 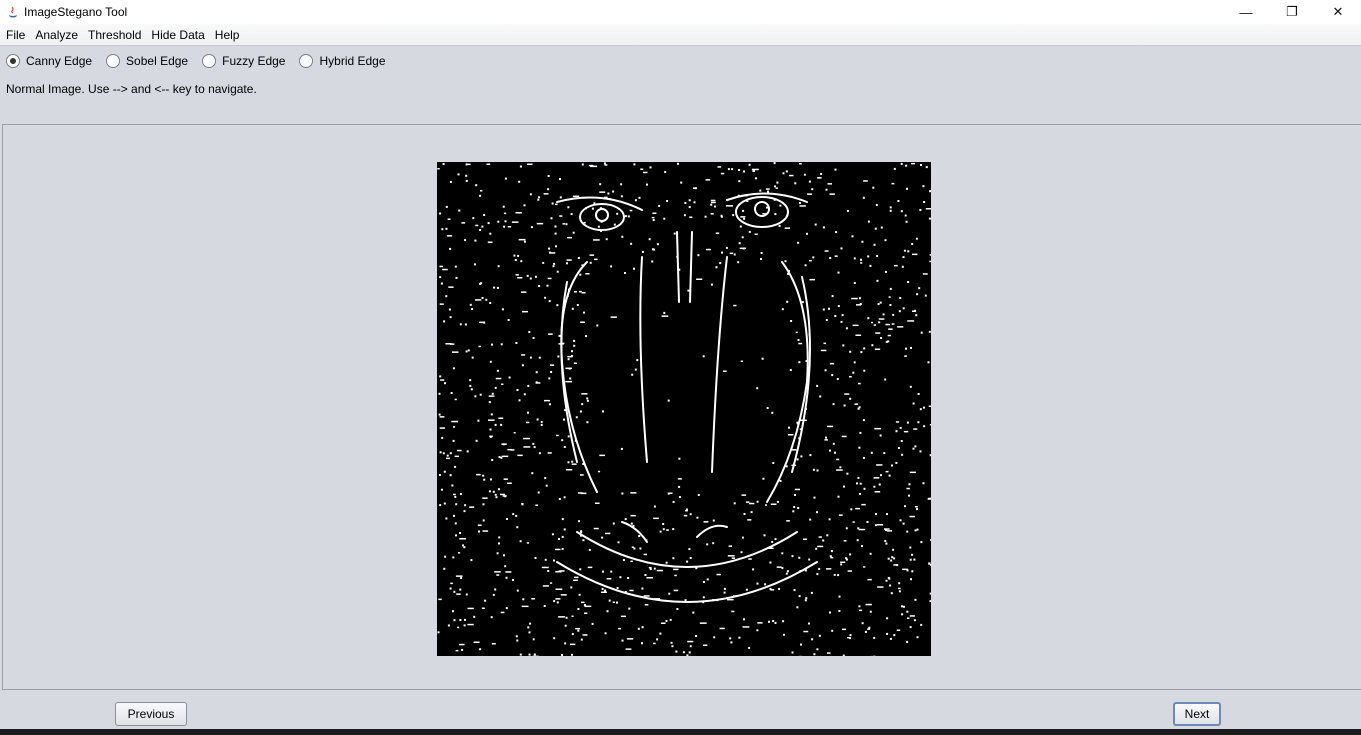 I want to click on radio-label: Hybrid Edge, so click(x=352, y=61).